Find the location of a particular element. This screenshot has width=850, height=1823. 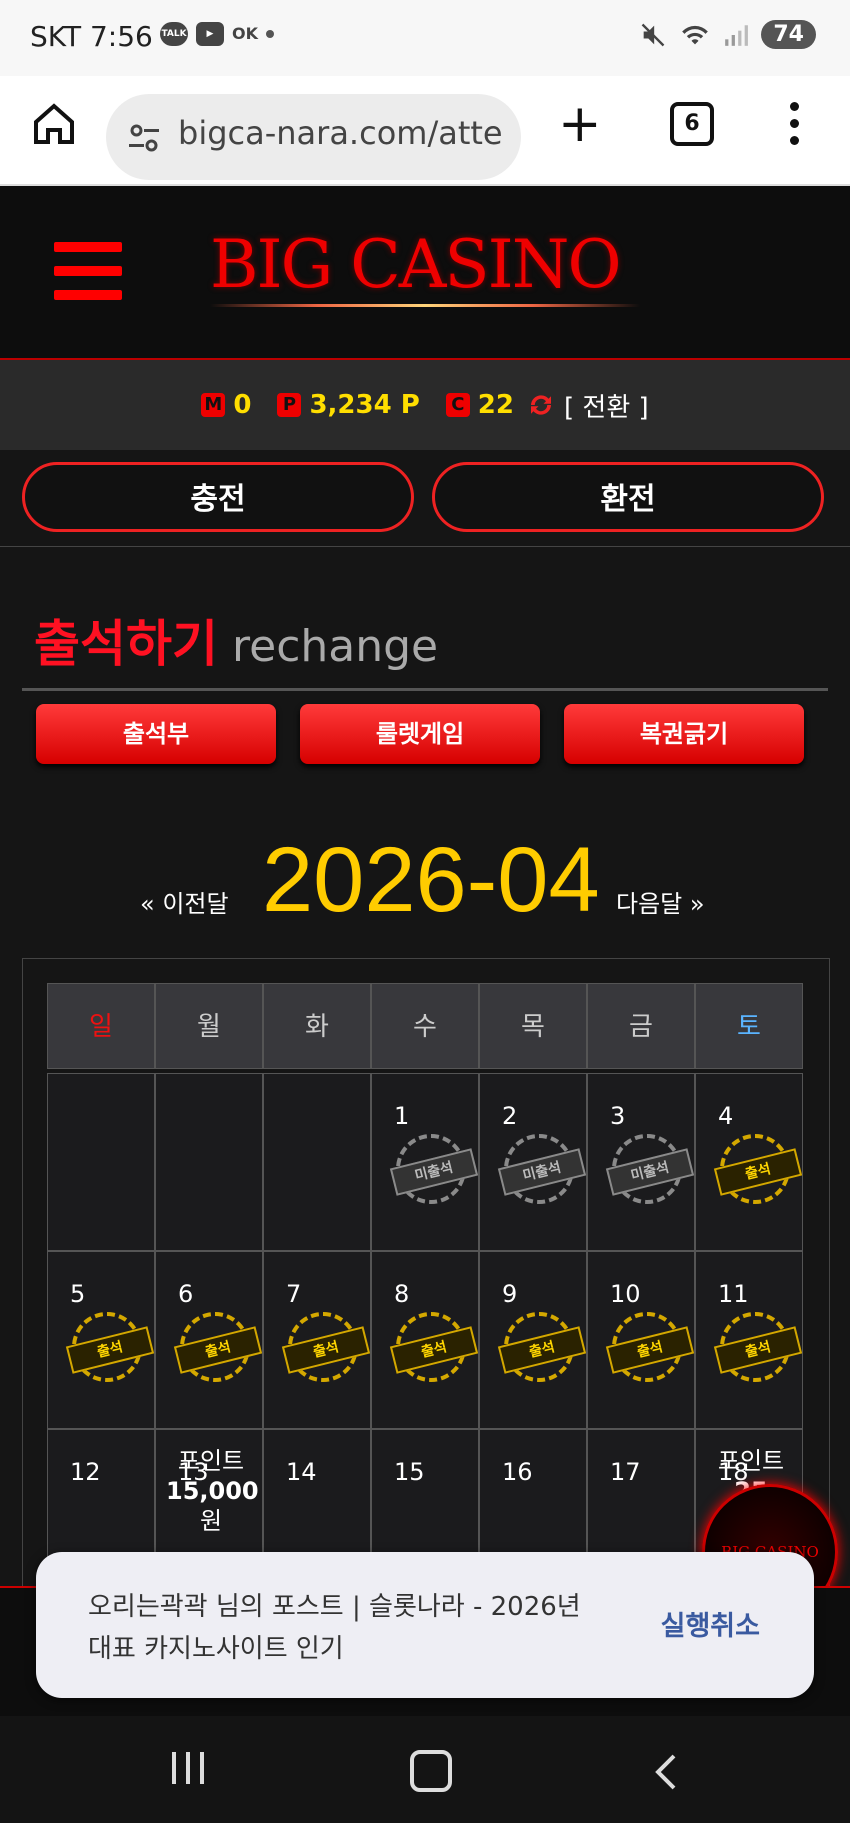

toast-message: 오리는곽곽 님의 포스트 | 슬롯나라 - 2026년 대표 카지노사이트 인기 is located at coordinates (334, 1628).